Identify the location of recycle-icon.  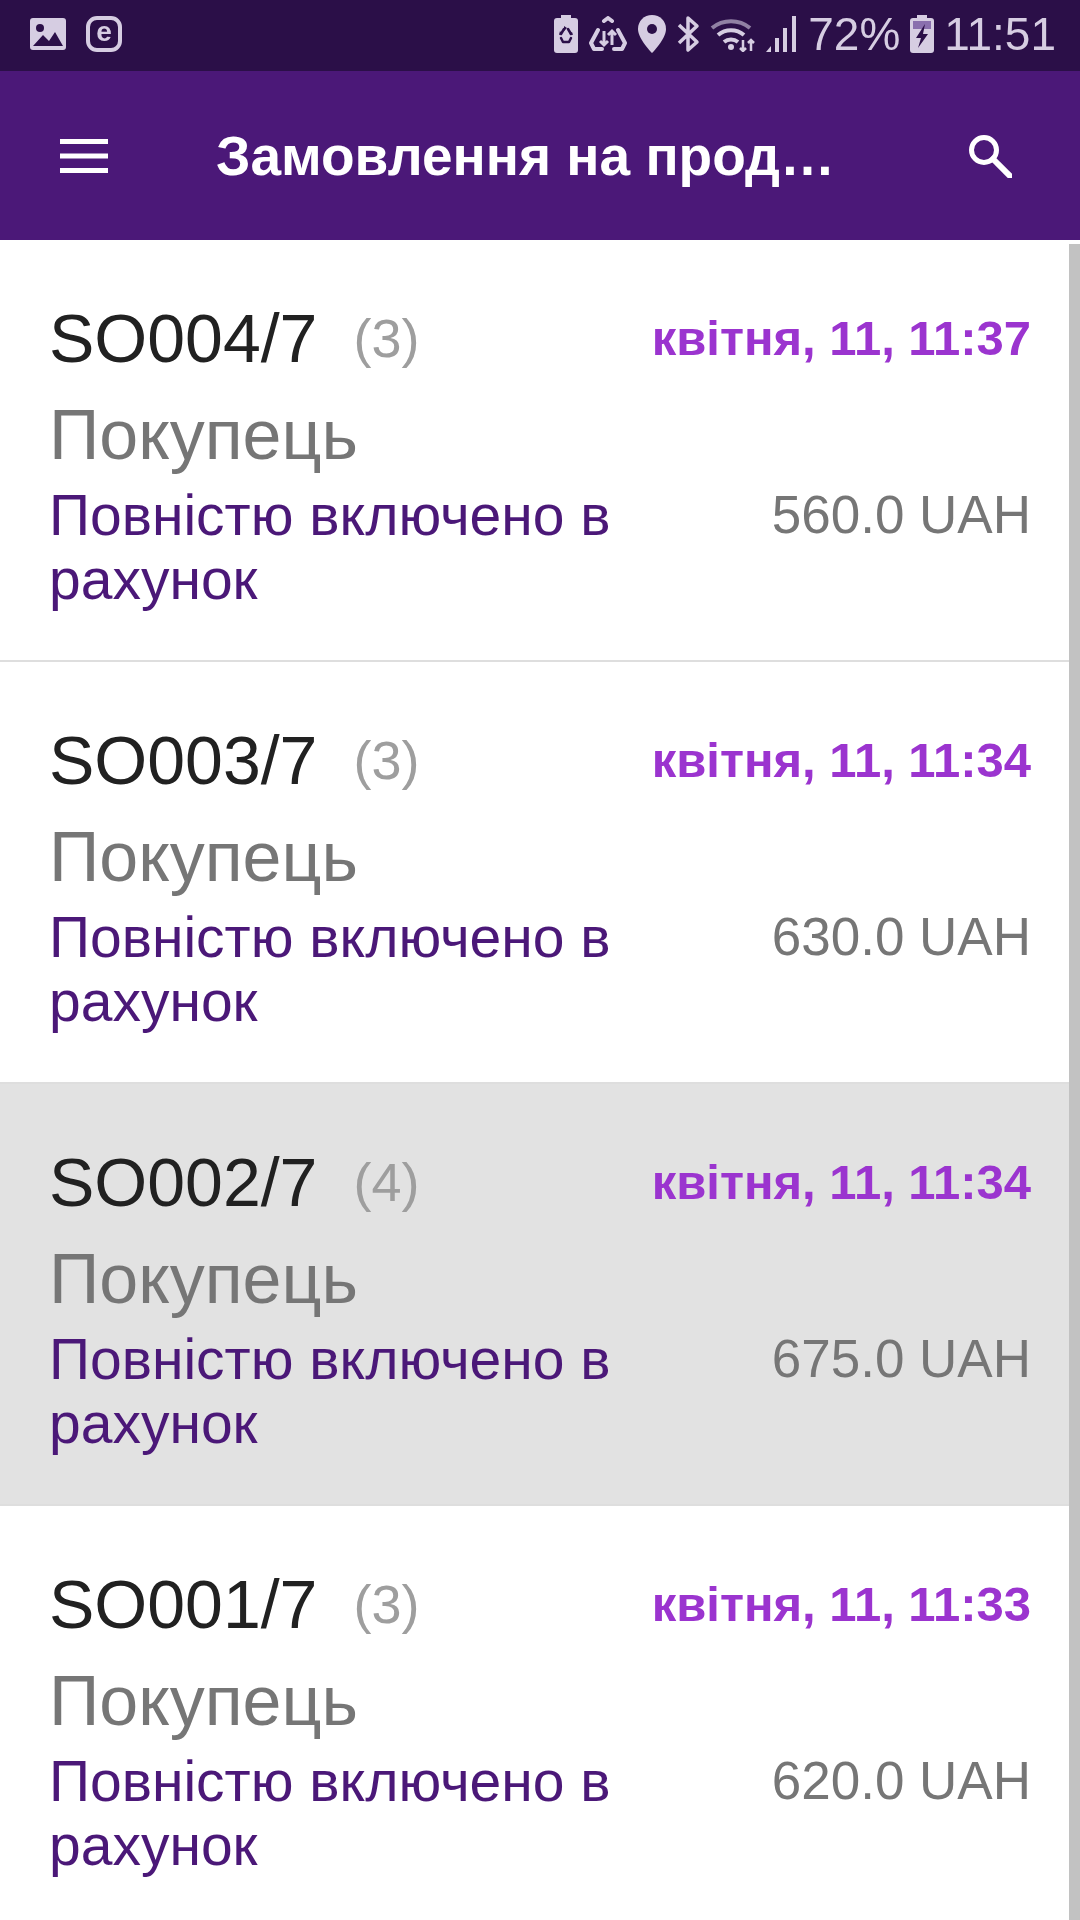
(608, 33).